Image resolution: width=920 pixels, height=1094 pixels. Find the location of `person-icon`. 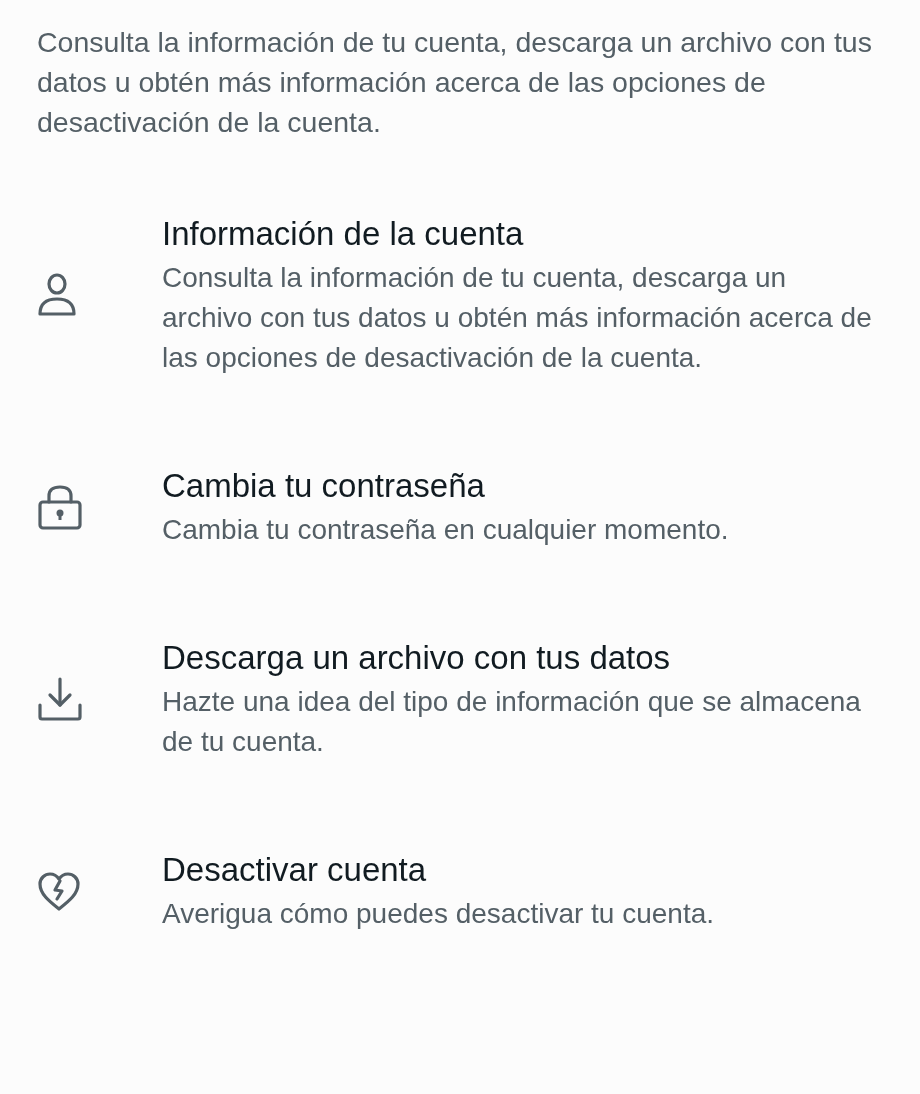

person-icon is located at coordinates (57, 295).